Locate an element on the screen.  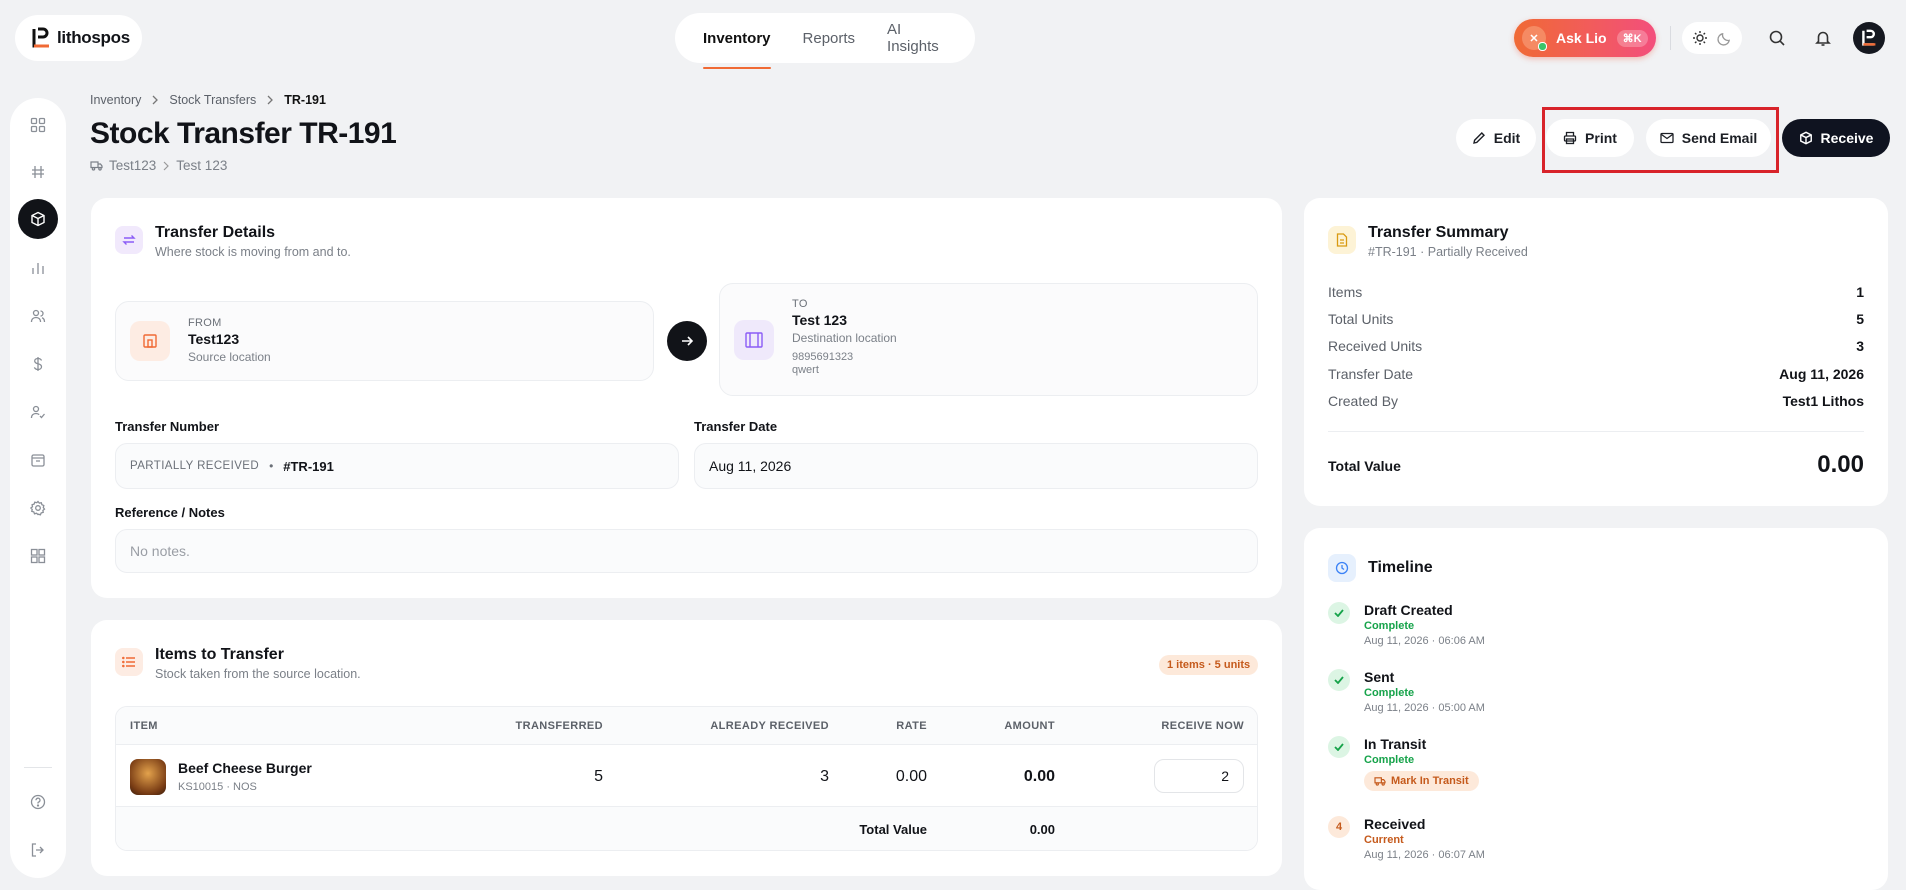
timeline-step: Sent Complete Aug 11, 2026 · 05:00 AM is located at coordinates (1406, 691).